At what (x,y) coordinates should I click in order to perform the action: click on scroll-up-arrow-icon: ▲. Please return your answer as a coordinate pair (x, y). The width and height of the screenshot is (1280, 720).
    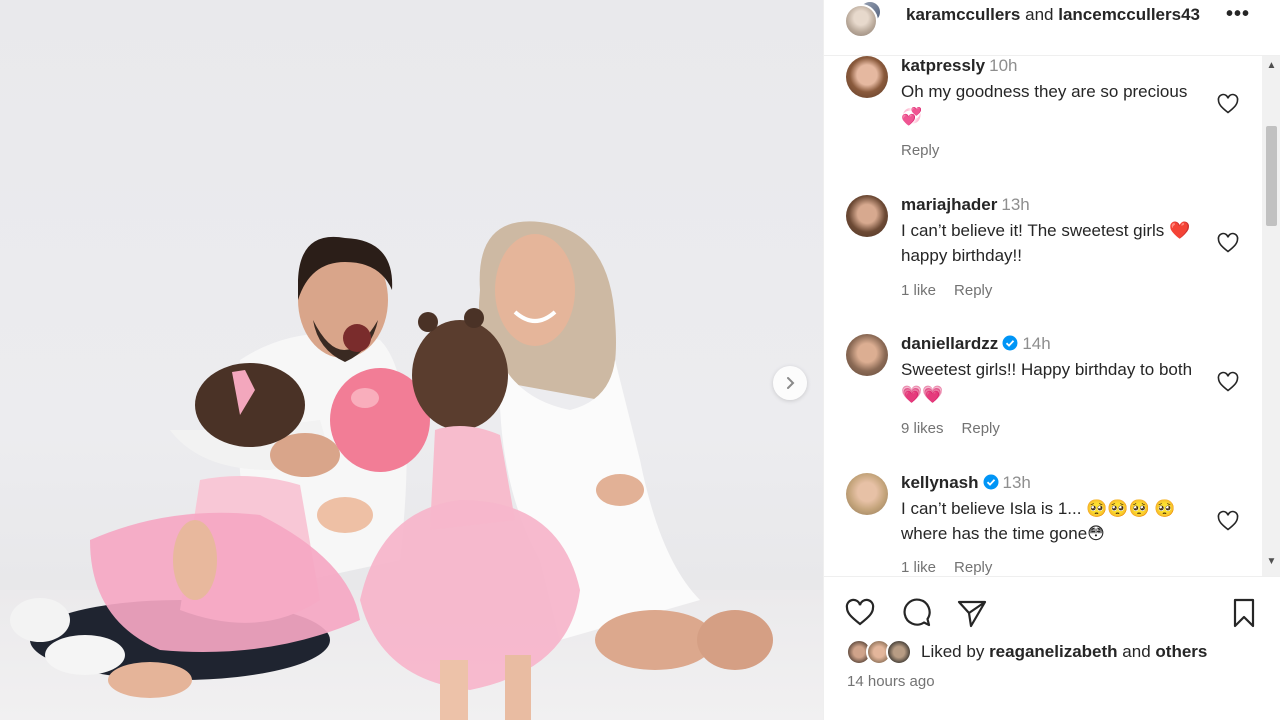
    Looking at the image, I should click on (1271, 67).